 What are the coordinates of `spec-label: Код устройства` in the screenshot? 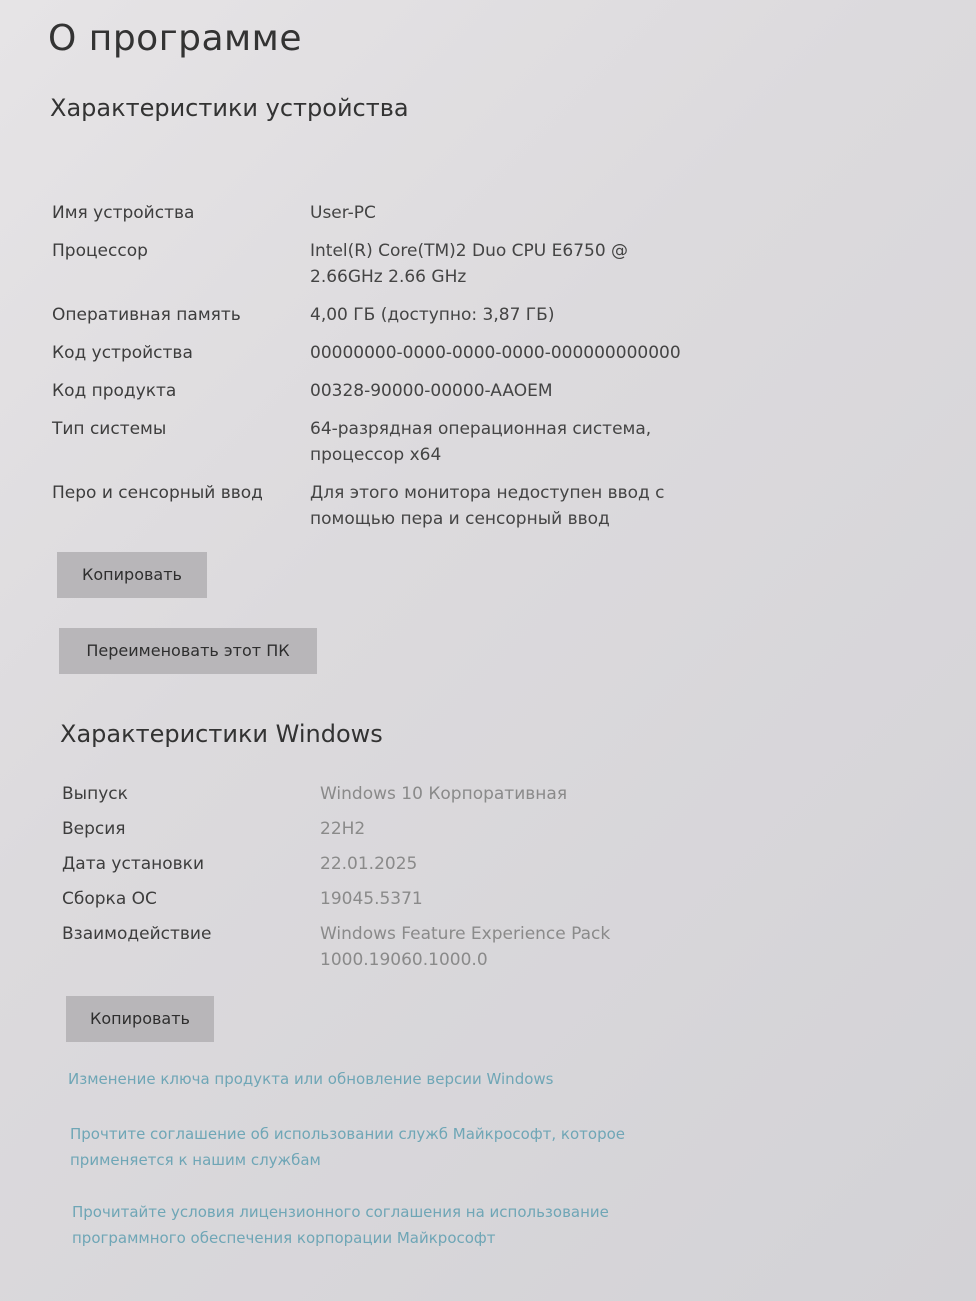 It's located at (122, 353).